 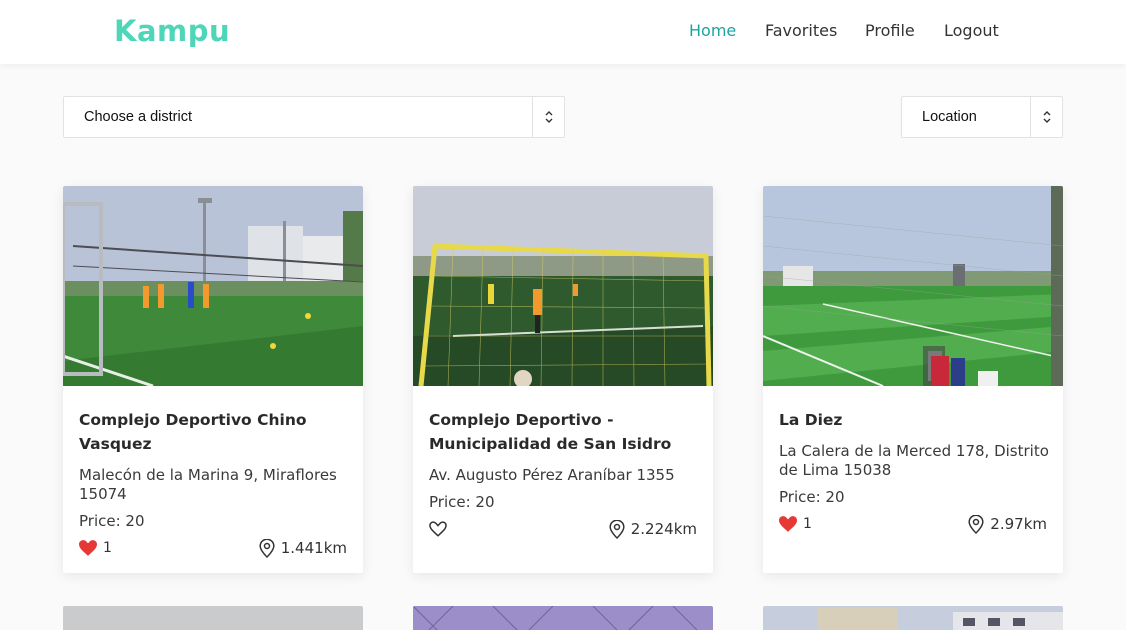 I want to click on district-select-value: Choose a district, so click(x=138, y=117).